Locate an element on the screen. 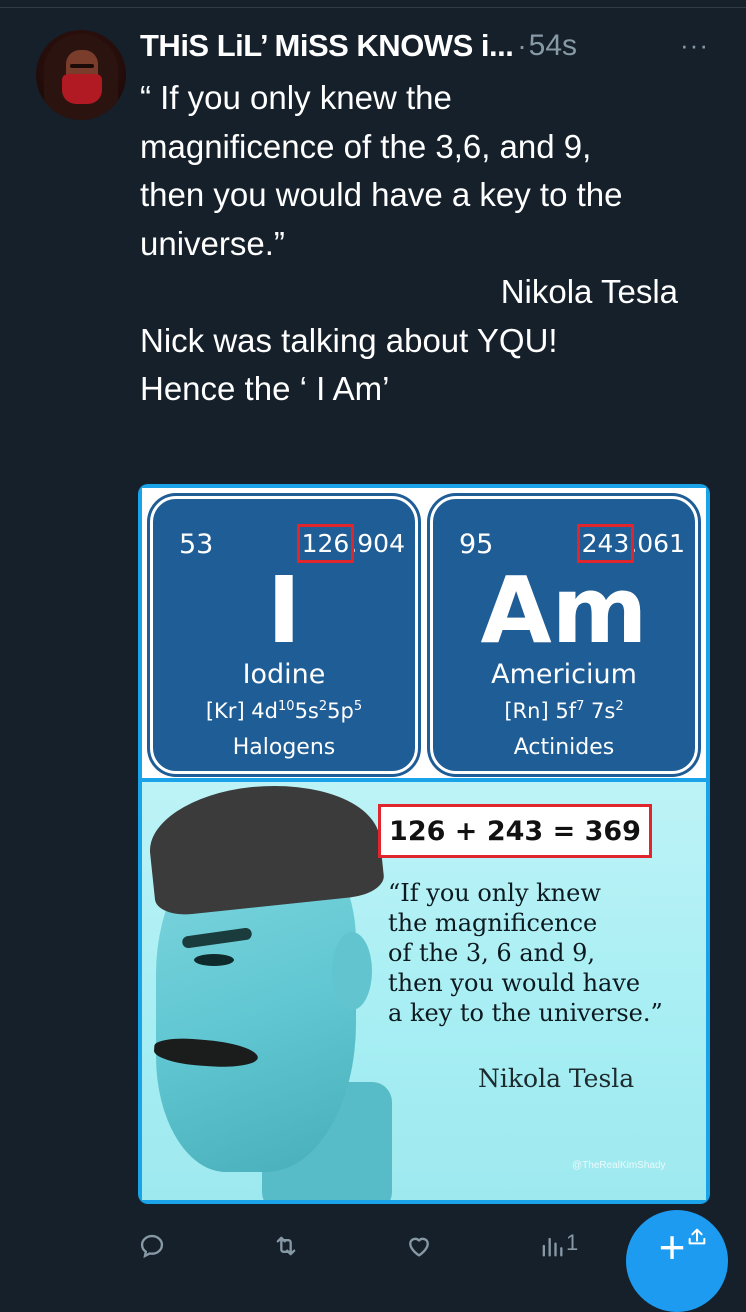  mass-highlight: 243 is located at coordinates (605, 543).